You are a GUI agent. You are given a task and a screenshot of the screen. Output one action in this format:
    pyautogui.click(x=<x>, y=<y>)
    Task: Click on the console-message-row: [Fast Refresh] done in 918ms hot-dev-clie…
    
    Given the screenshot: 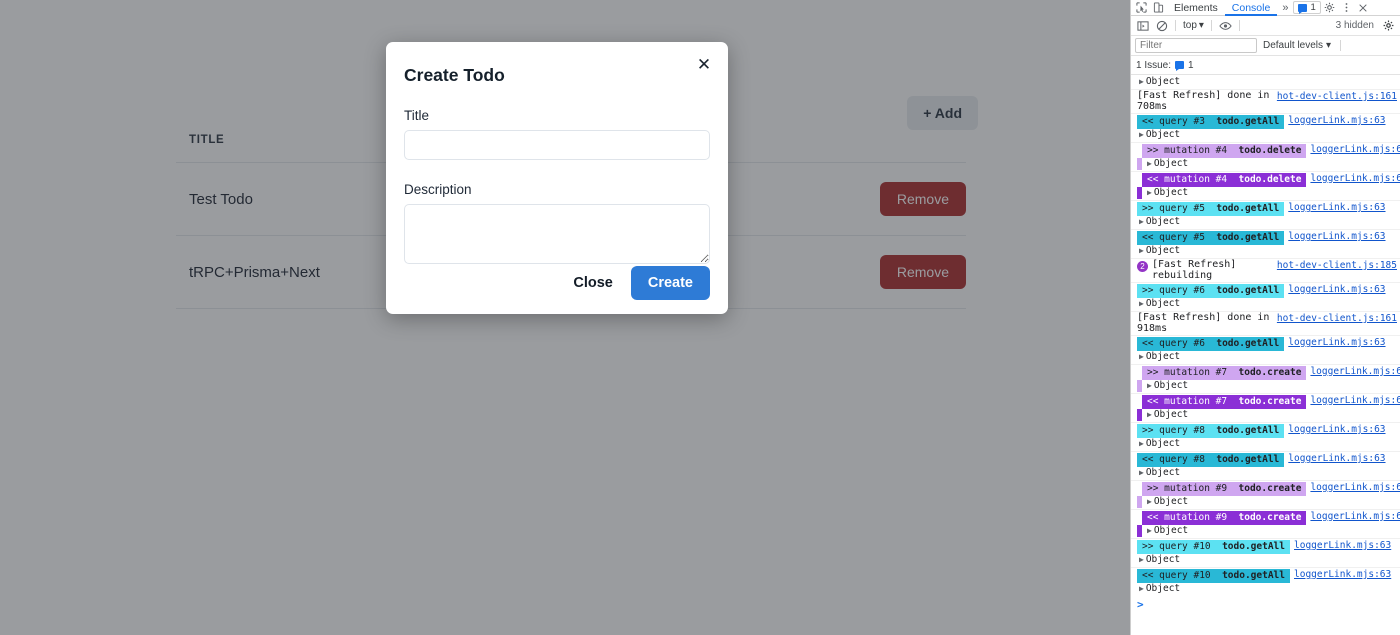 What is the action you would take?
    pyautogui.click(x=1265, y=324)
    